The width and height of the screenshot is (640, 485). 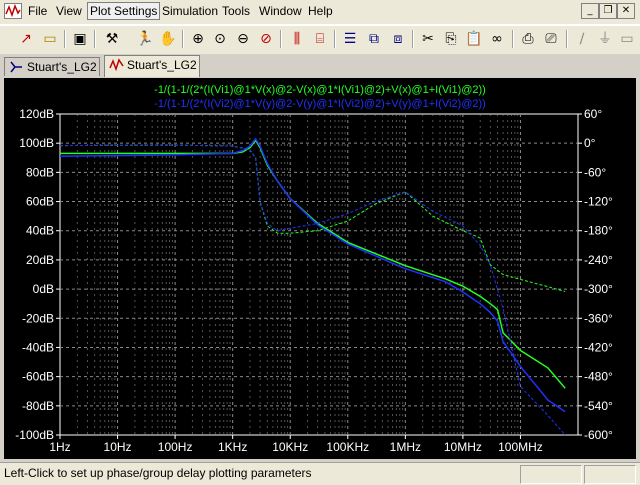 What do you see at coordinates (297, 39) in the screenshot?
I see `autorange-icon: ⫼` at bounding box center [297, 39].